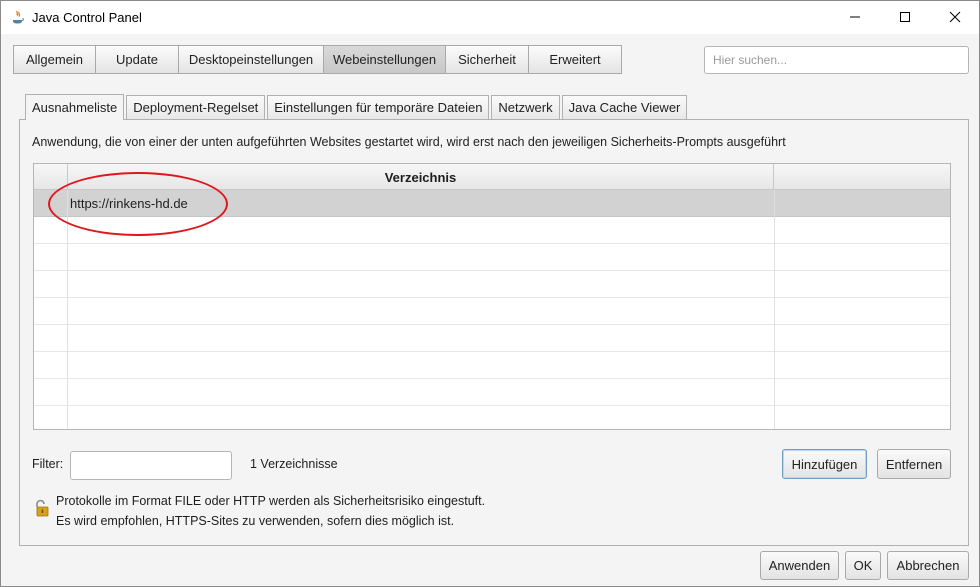  What do you see at coordinates (151, 465) in the screenshot?
I see `filter-input` at bounding box center [151, 465].